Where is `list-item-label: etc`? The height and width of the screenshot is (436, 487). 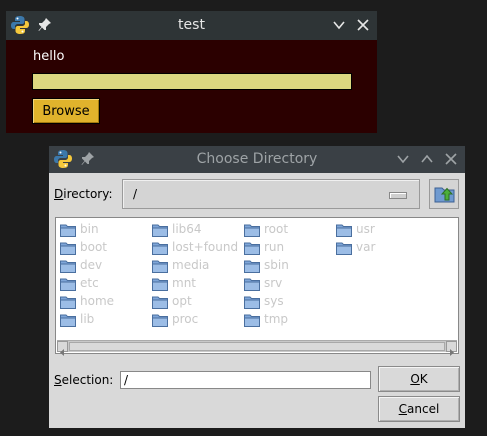 list-item-label: etc is located at coordinates (89, 283).